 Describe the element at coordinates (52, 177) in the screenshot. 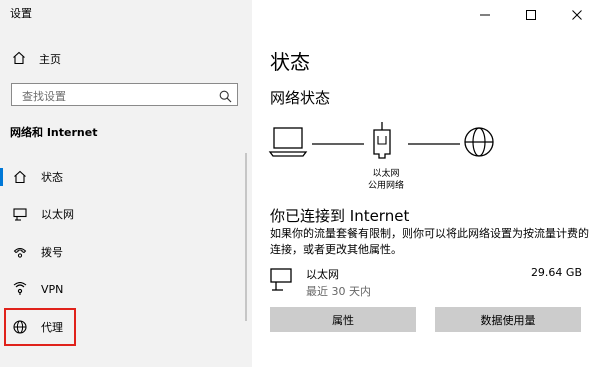

I see `sidebar-item-label: 状态` at that location.